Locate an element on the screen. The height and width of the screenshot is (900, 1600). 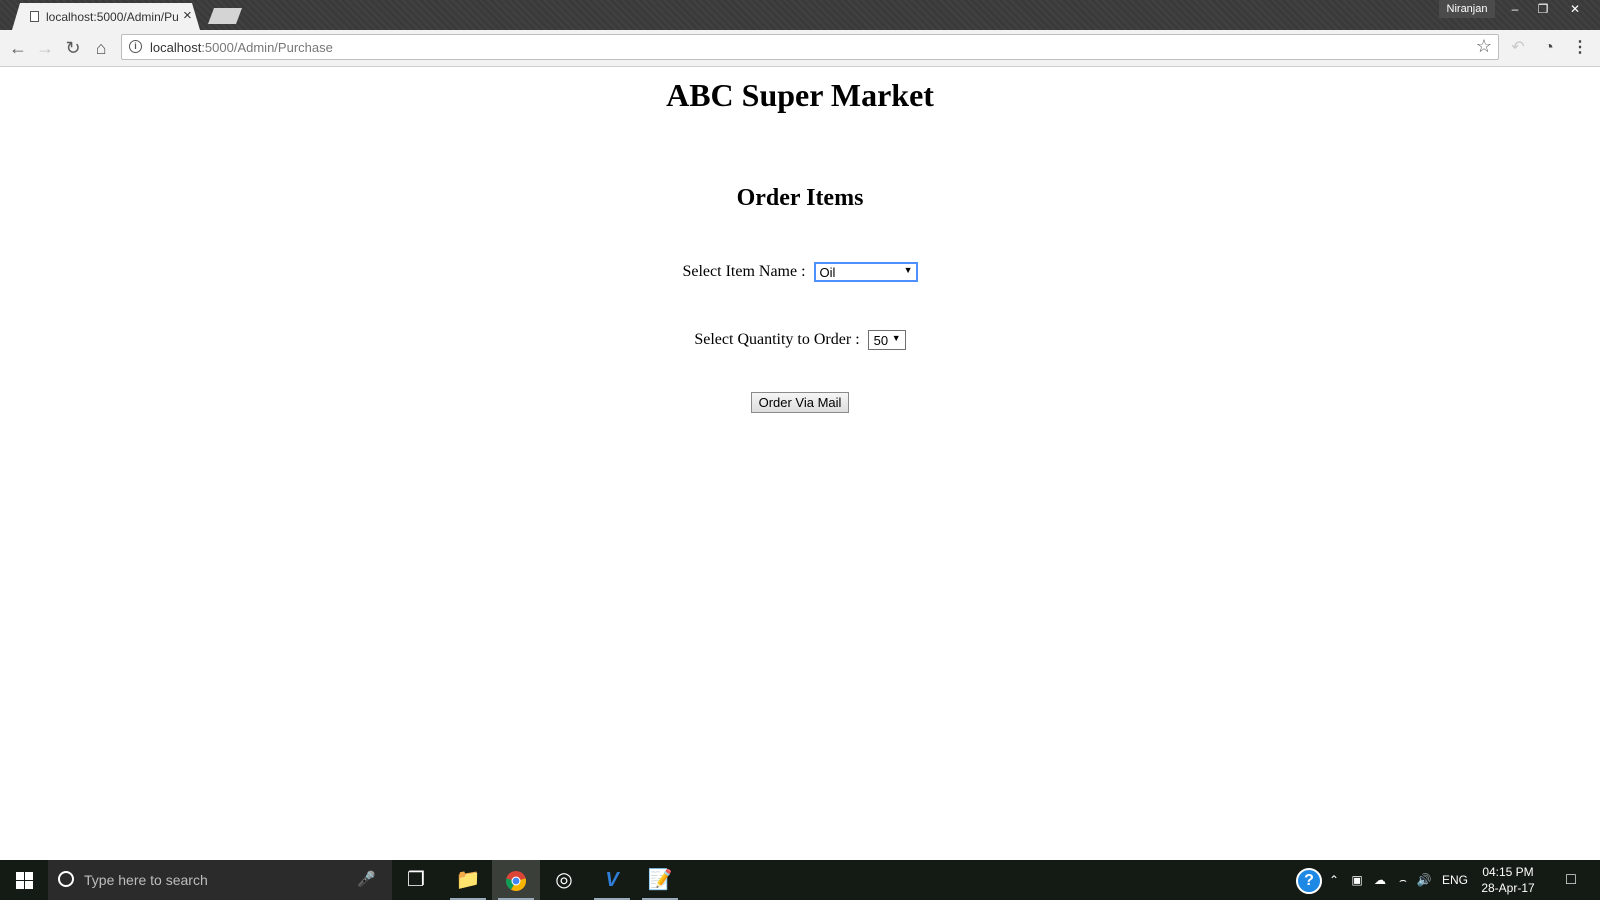
item-row: Select Item Name : Oil ▼ is located at coordinates (800, 272).